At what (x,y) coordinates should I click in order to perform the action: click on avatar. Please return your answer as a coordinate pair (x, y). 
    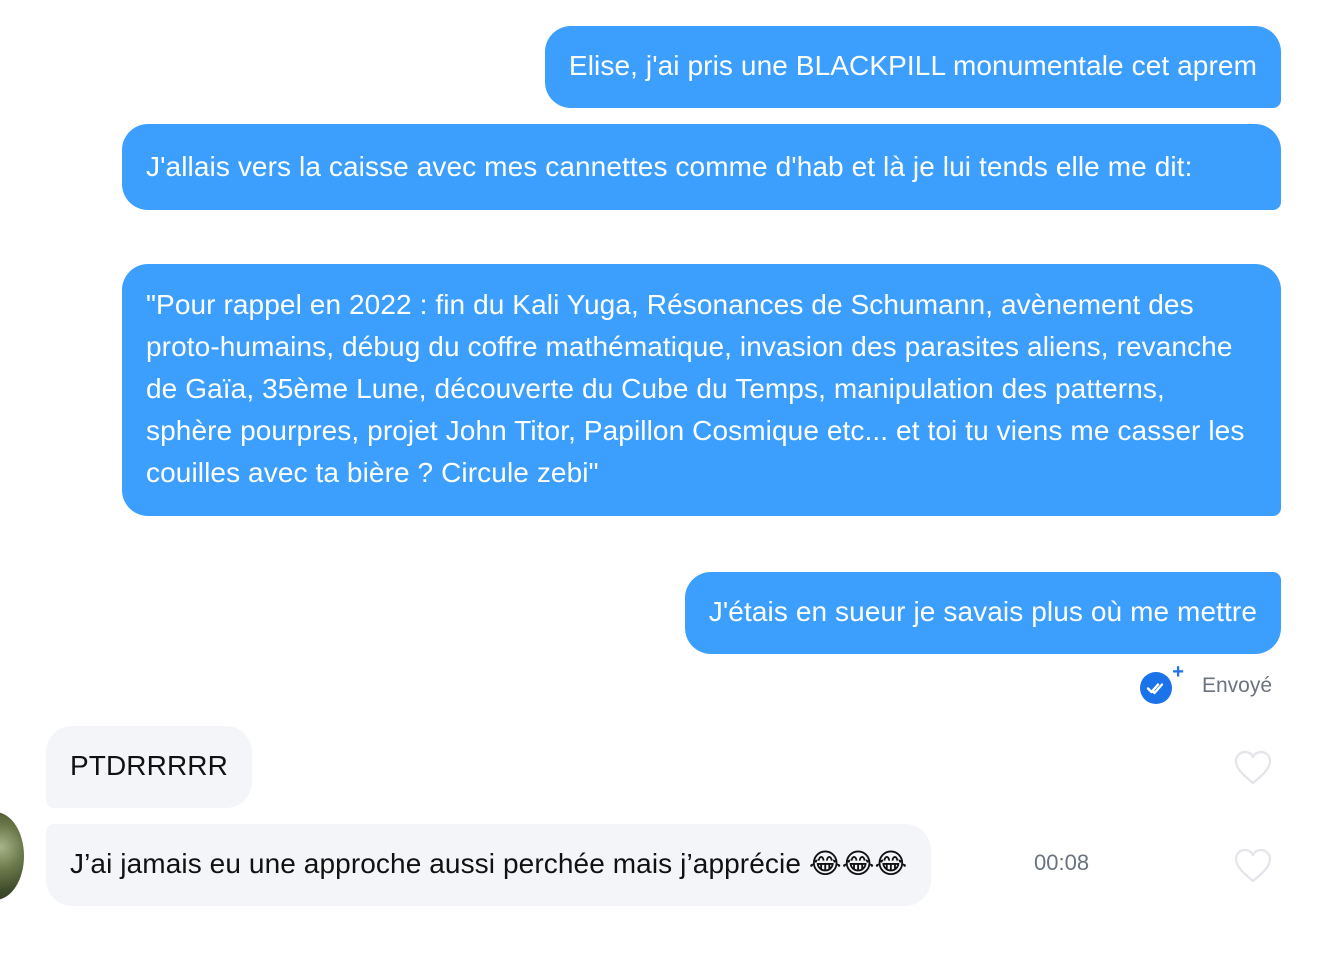
    Looking at the image, I should click on (12, 856).